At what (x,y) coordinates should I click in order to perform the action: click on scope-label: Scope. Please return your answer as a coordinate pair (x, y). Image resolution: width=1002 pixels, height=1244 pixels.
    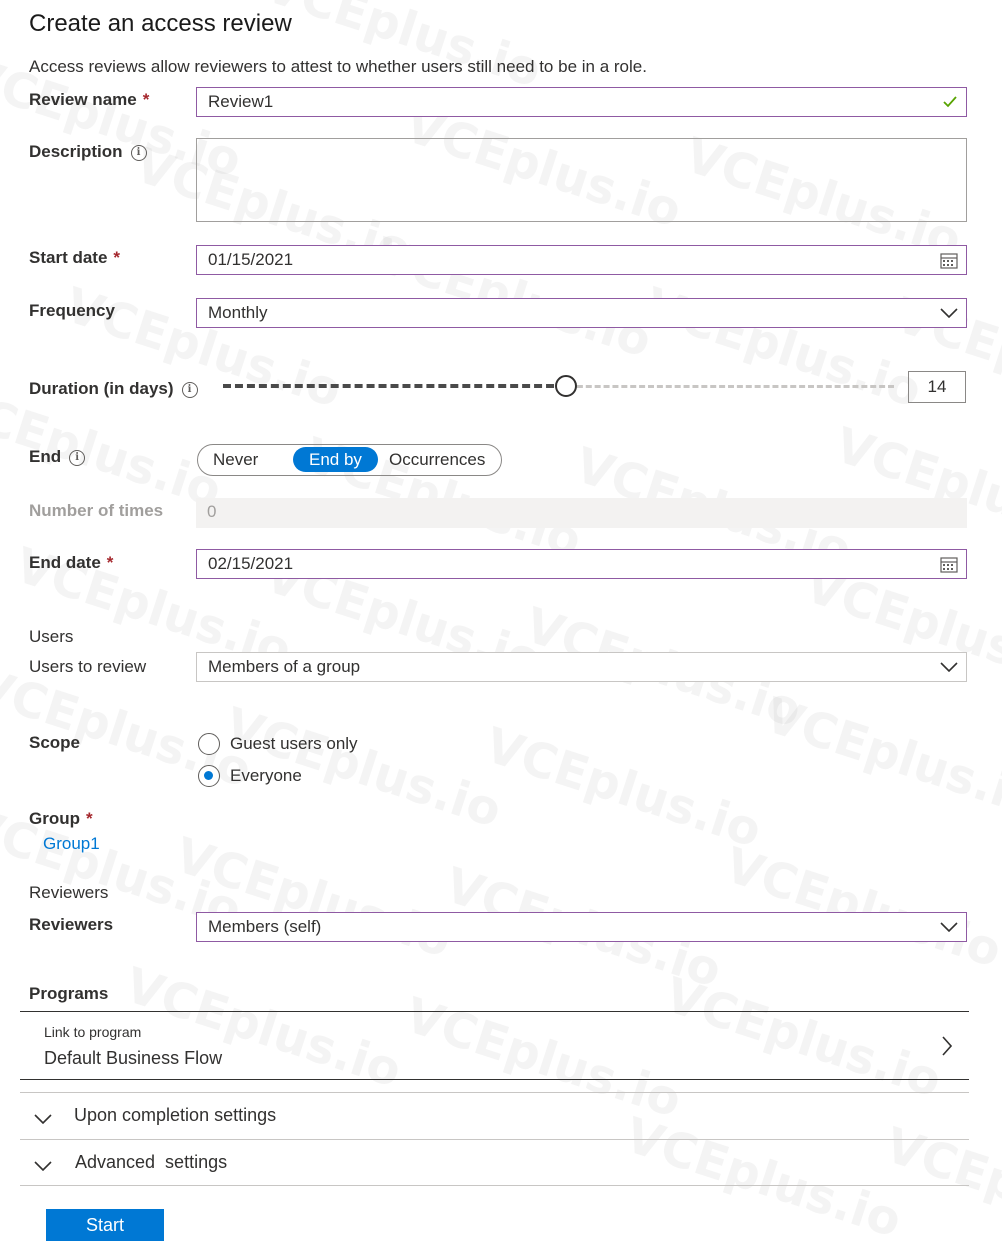
    Looking at the image, I should click on (55, 742).